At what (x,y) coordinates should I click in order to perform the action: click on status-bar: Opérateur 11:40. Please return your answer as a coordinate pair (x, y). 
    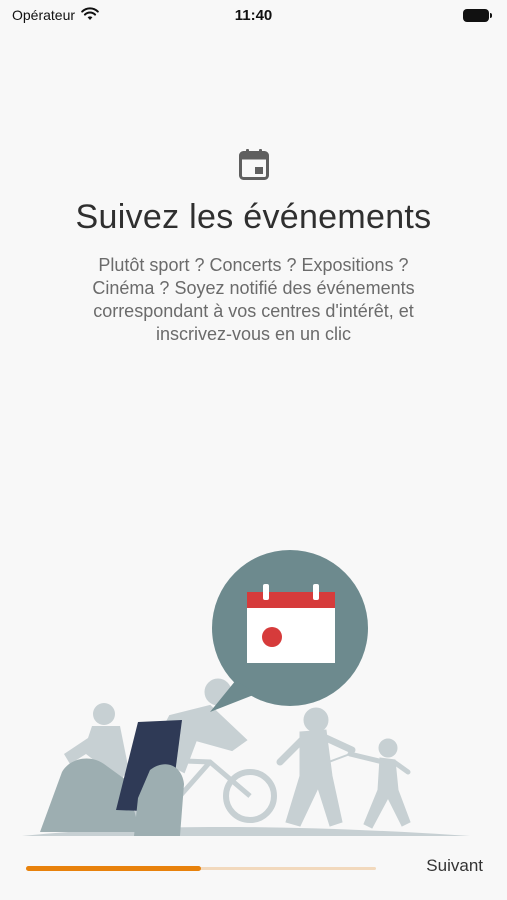
    Looking at the image, I should click on (253, 15).